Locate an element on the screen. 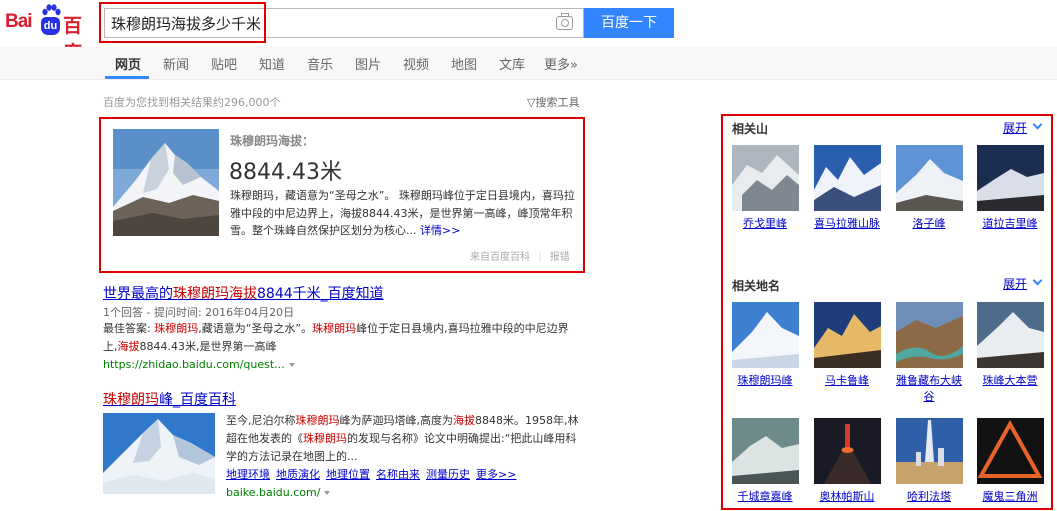 The width and height of the screenshot is (1057, 511). nav-tabs: 网页 新闻 贴吧 知道 音乐 图片 视频 地图 文库 更多» is located at coordinates (528, 63).